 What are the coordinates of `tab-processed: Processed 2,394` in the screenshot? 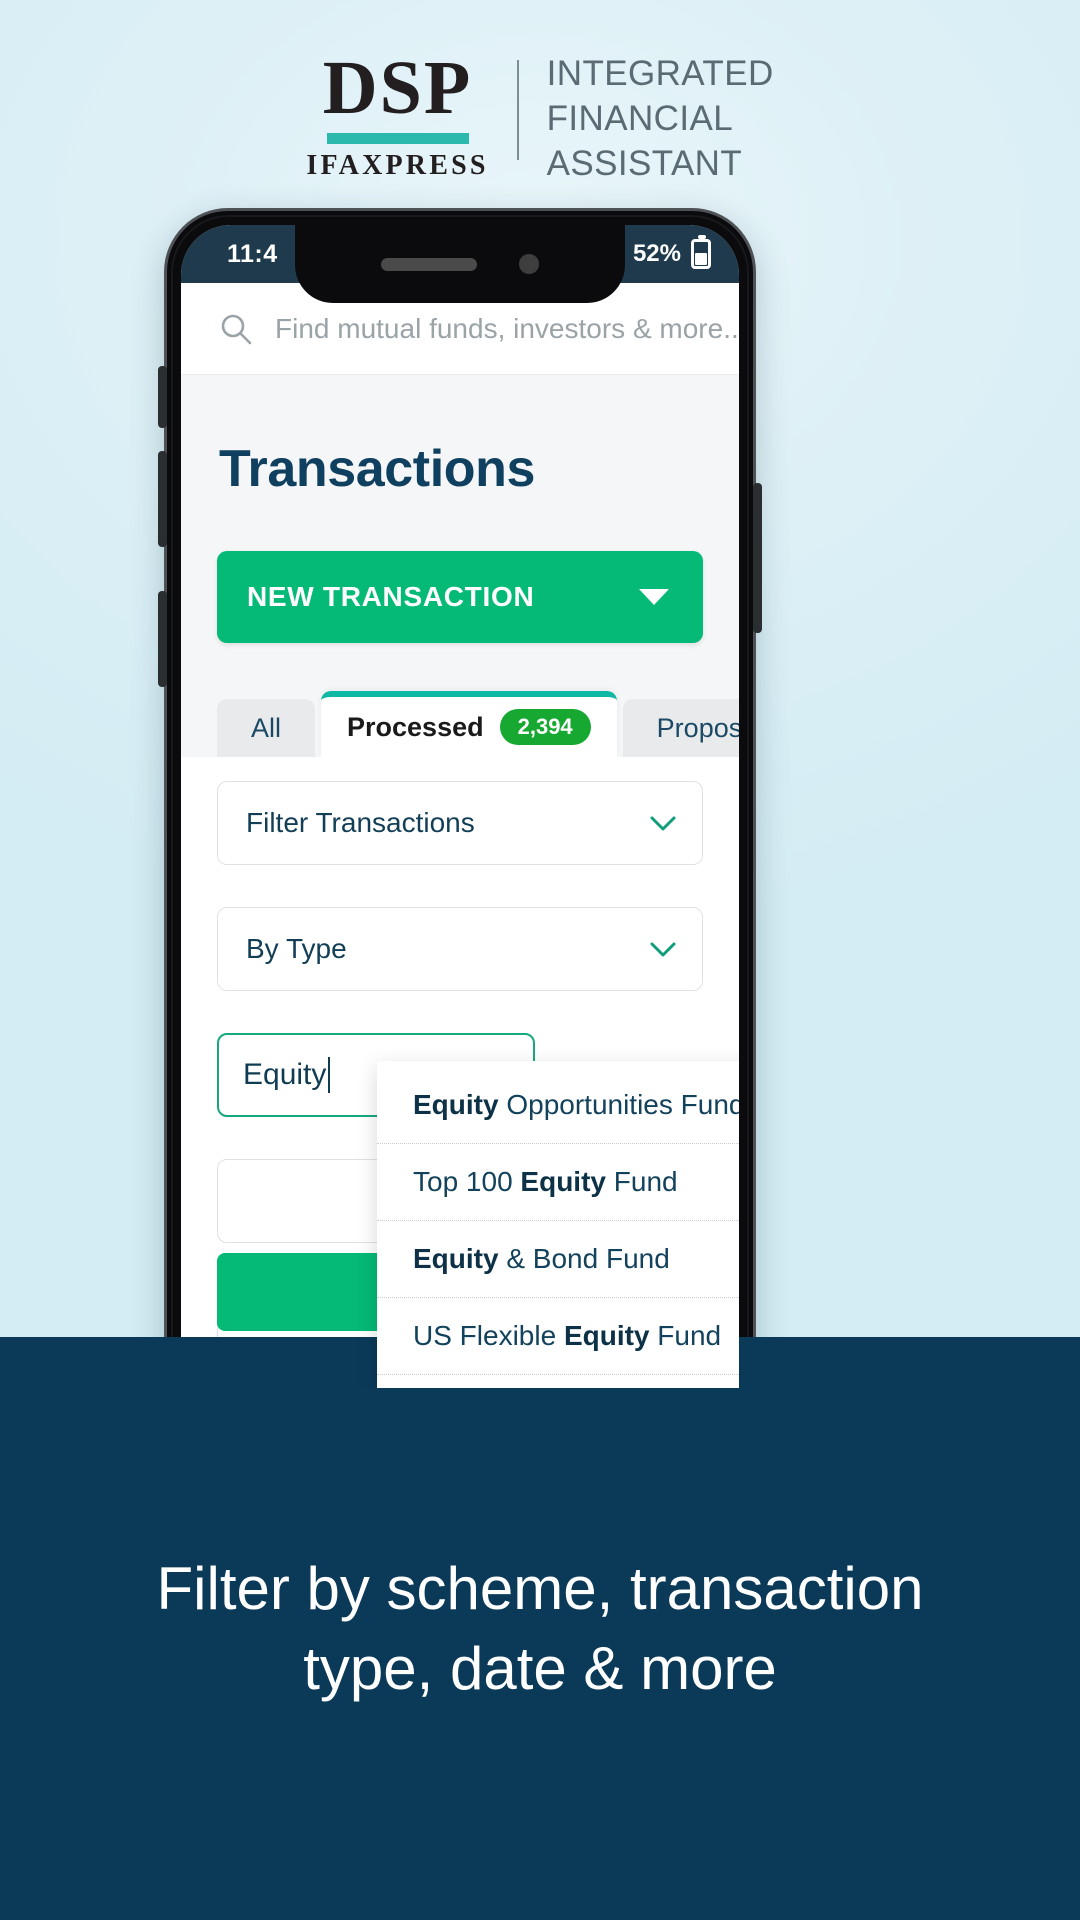 It's located at (469, 724).